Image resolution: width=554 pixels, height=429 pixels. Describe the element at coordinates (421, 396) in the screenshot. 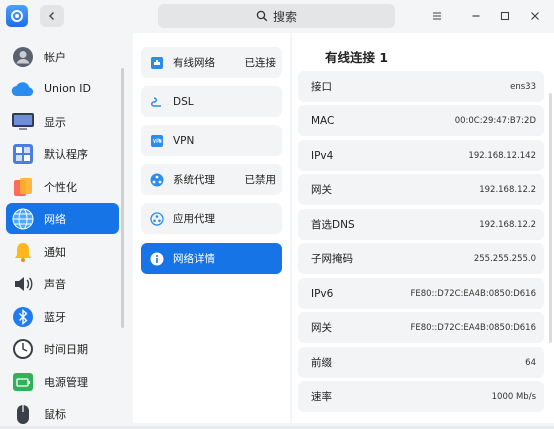

I see `detail-row-speed: 速率 1000 Mb/s` at that location.